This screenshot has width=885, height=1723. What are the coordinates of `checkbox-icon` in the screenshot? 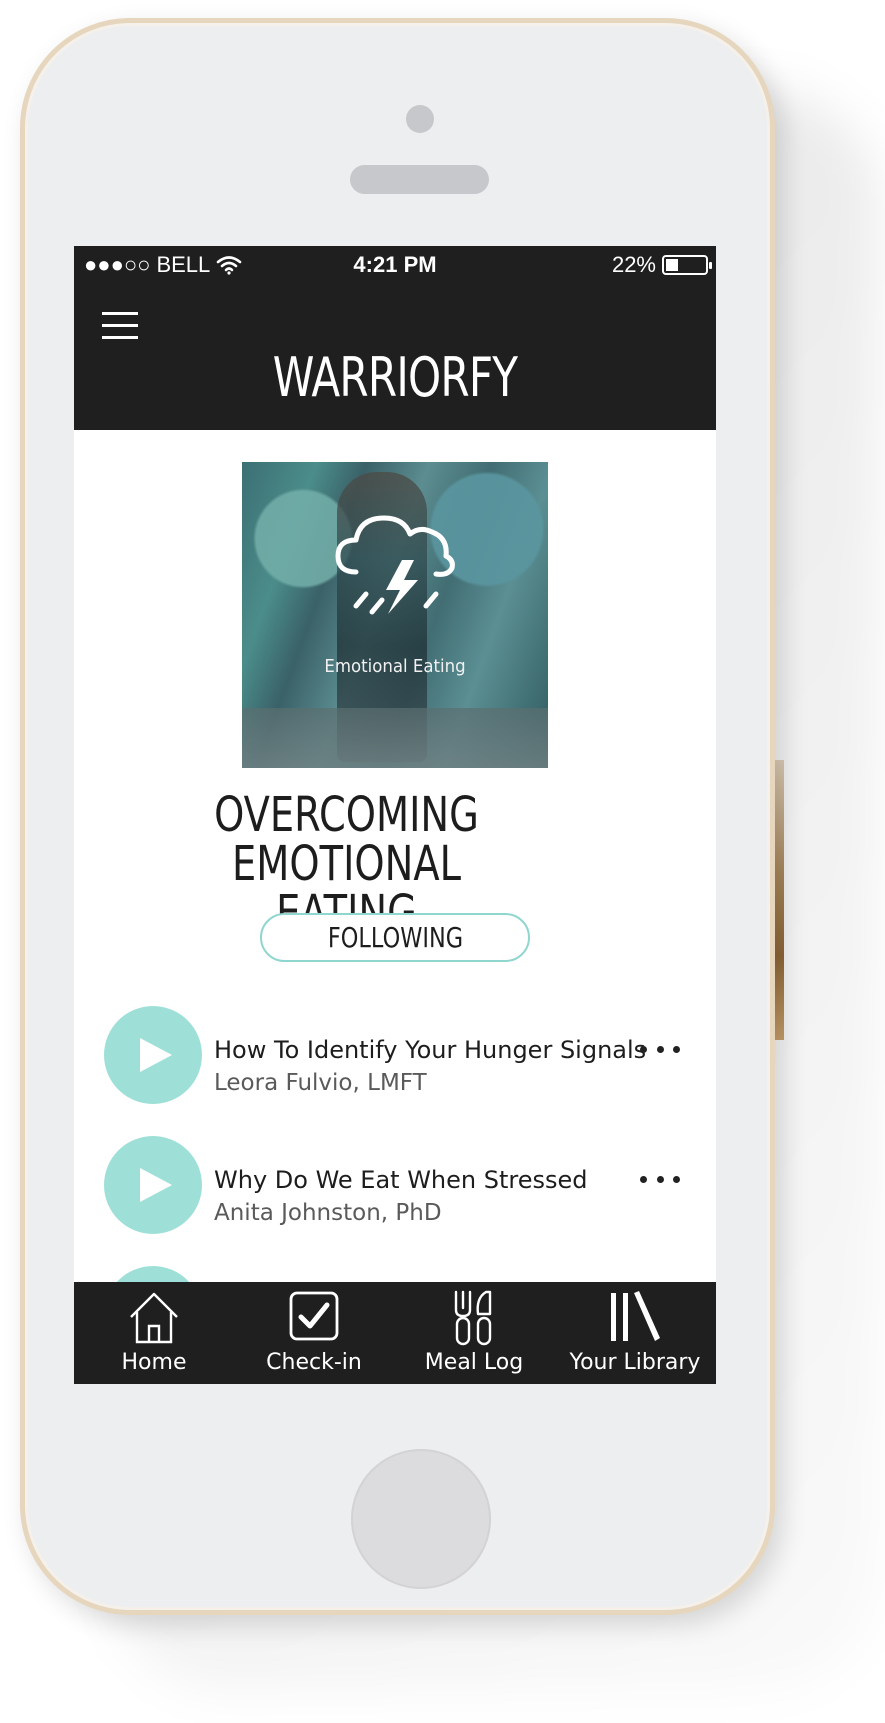 It's located at (314, 1316).